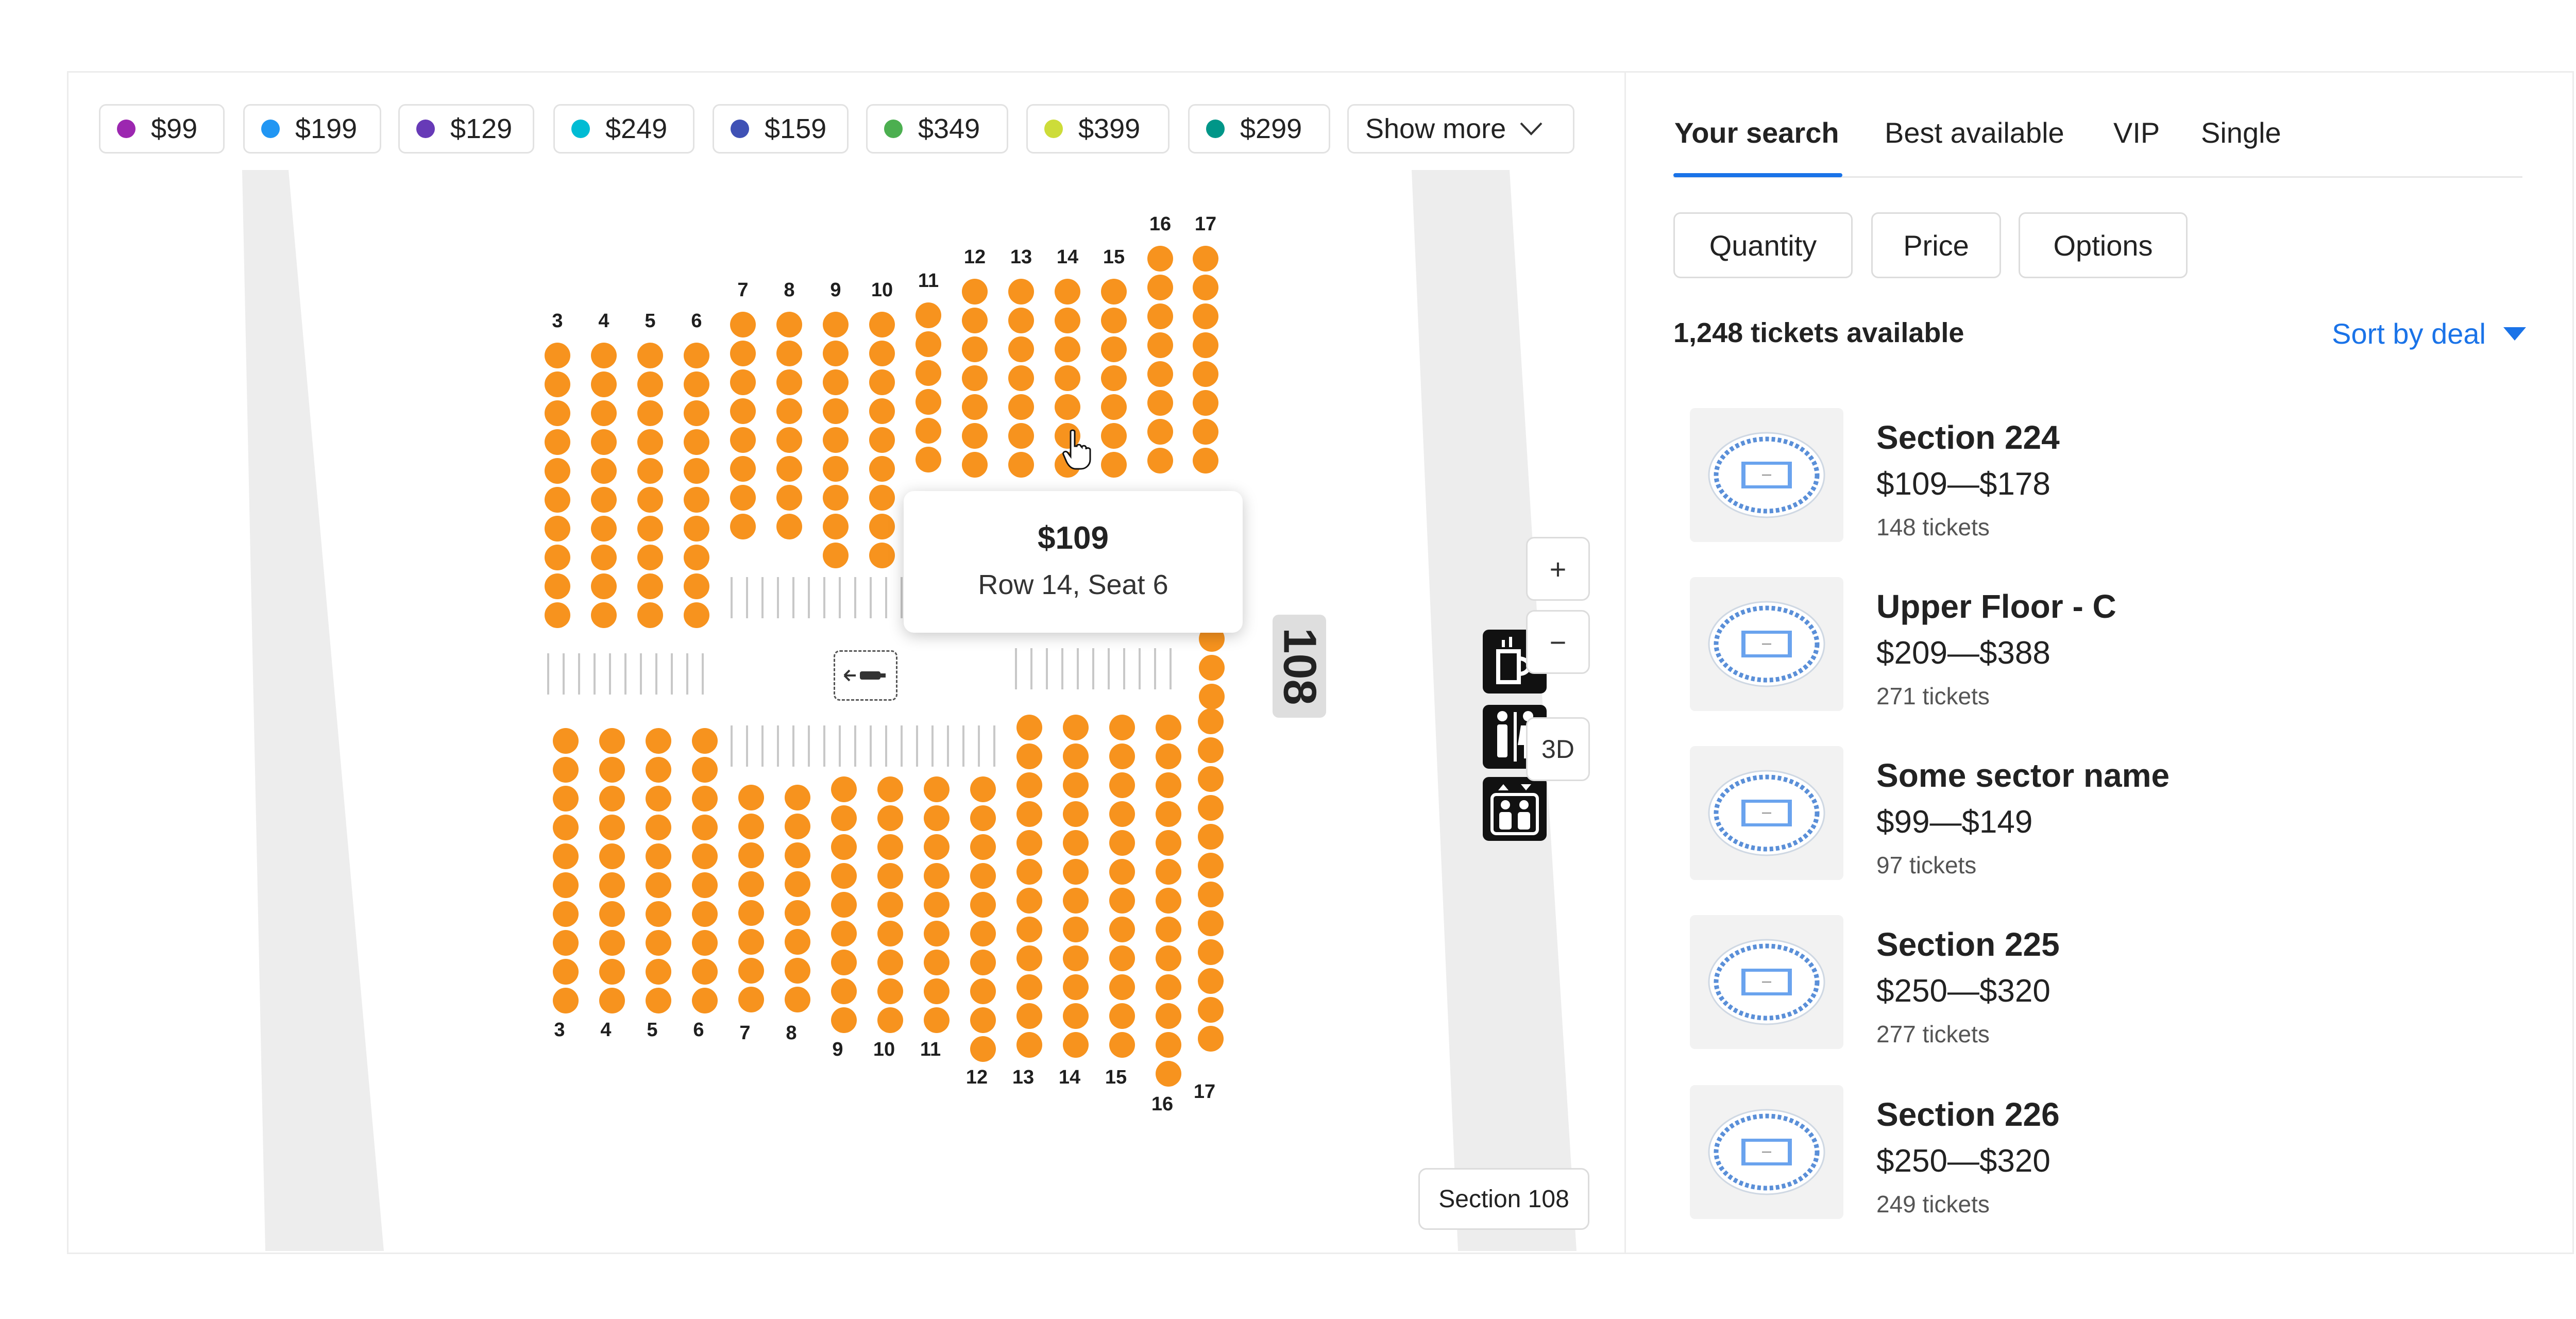 The image size is (2576, 1319). What do you see at coordinates (781, 129) in the screenshot?
I see `price-chip: $159` at bounding box center [781, 129].